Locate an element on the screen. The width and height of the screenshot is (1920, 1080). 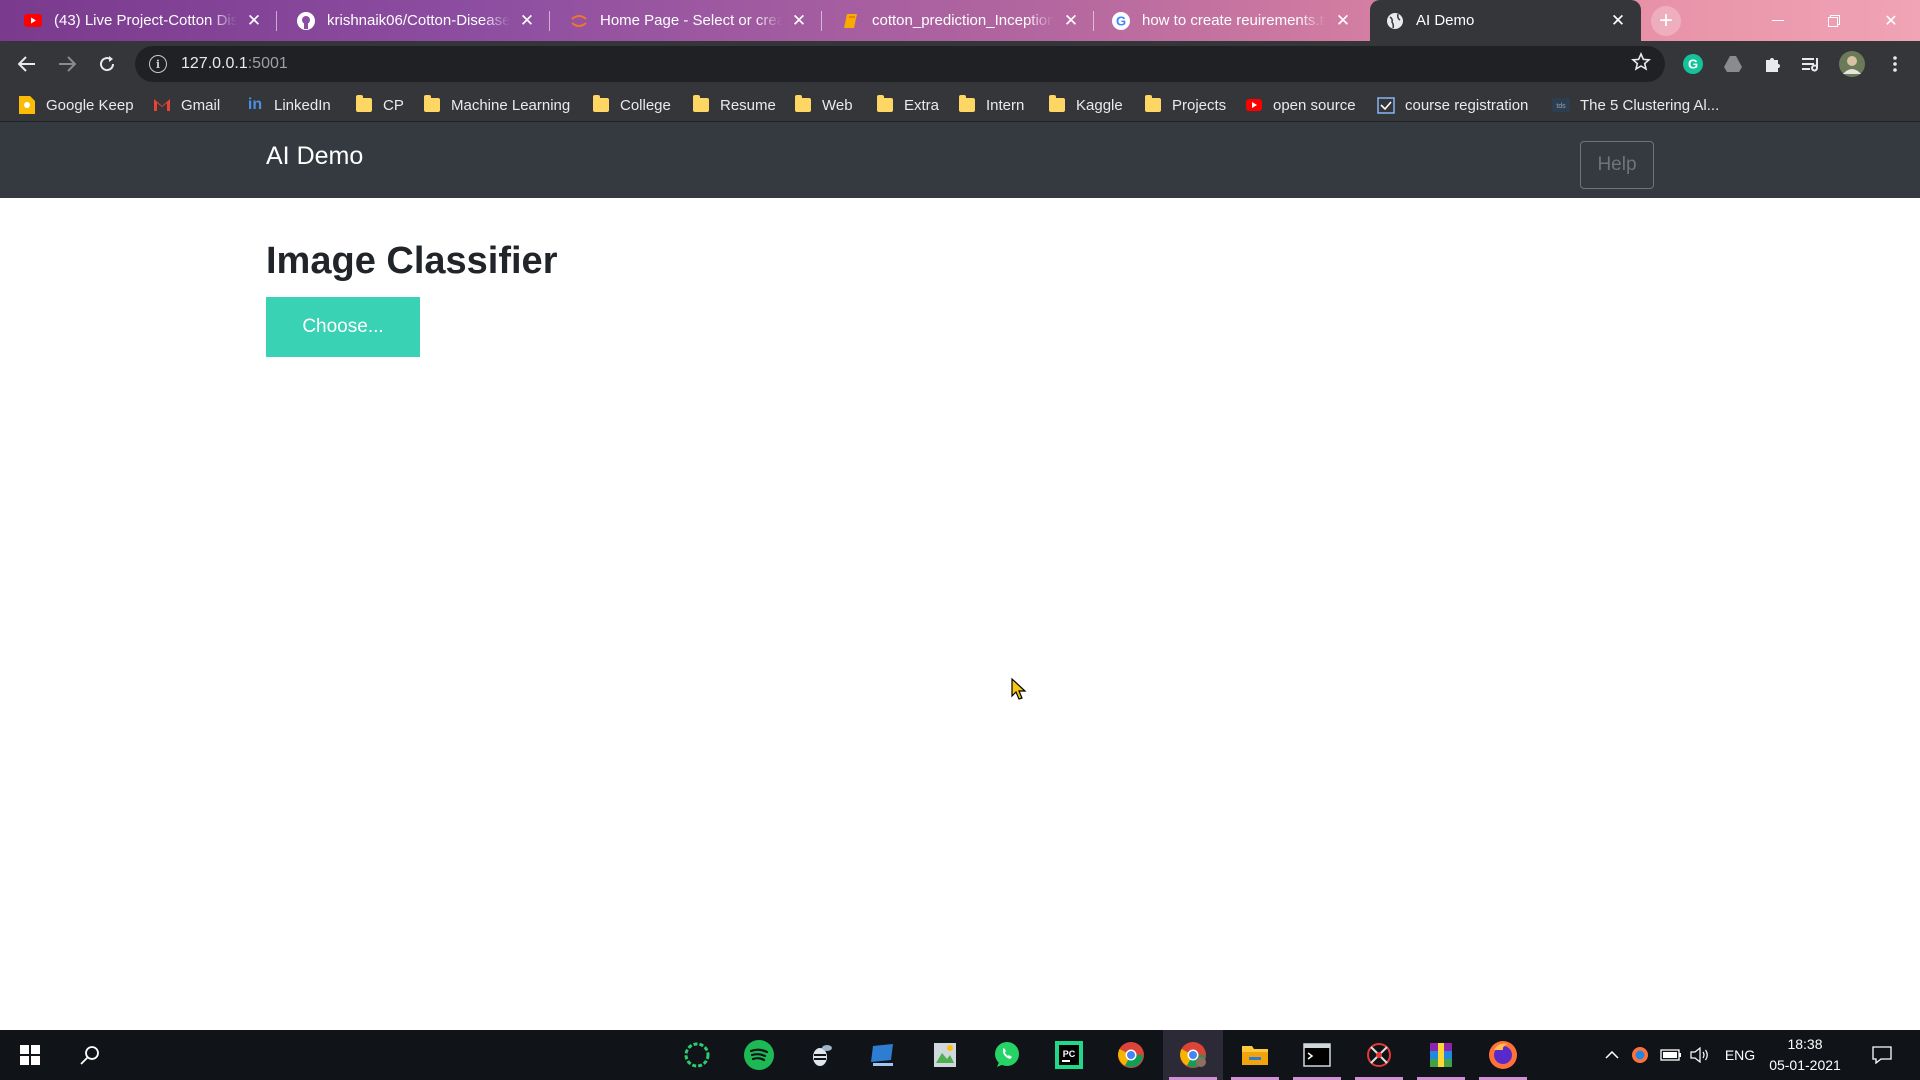
chrome-icon is located at coordinates (1131, 1055).